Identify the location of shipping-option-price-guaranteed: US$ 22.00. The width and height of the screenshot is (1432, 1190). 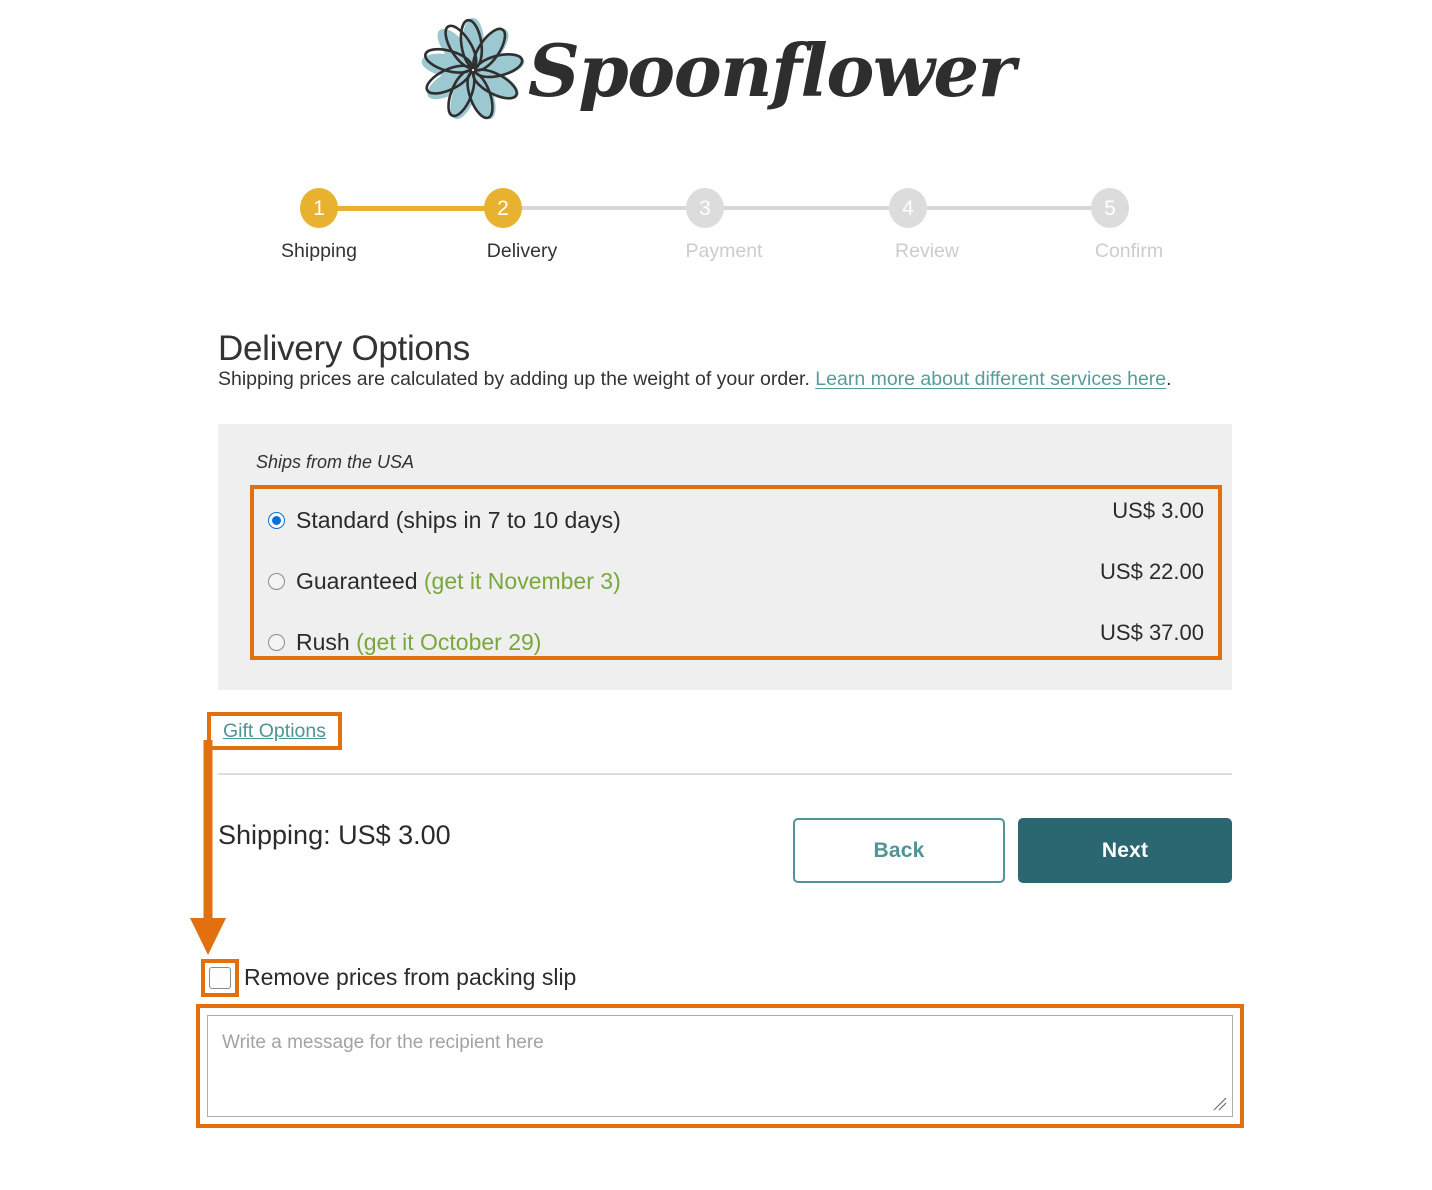
(1152, 571).